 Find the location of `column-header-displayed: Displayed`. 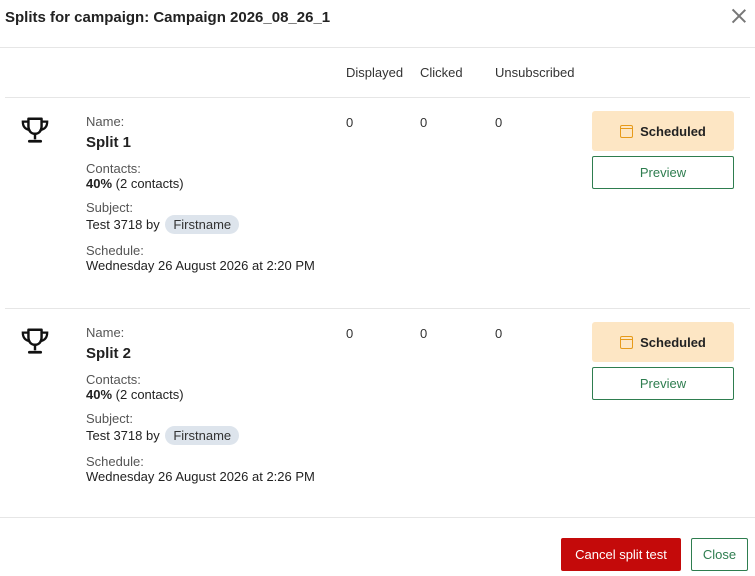

column-header-displayed: Displayed is located at coordinates (375, 72).